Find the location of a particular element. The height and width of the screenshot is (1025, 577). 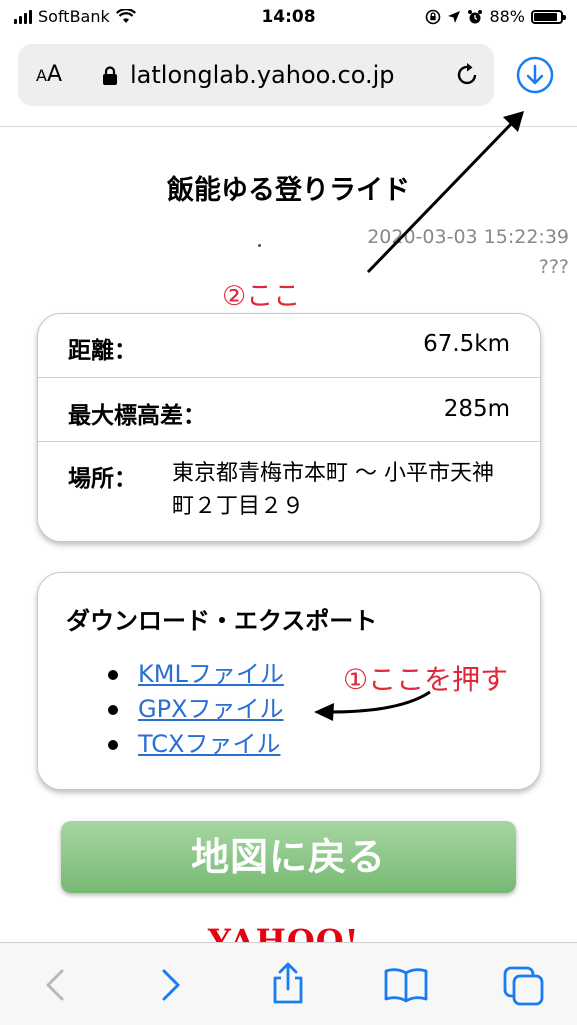

forward-icon is located at coordinates (171, 985).